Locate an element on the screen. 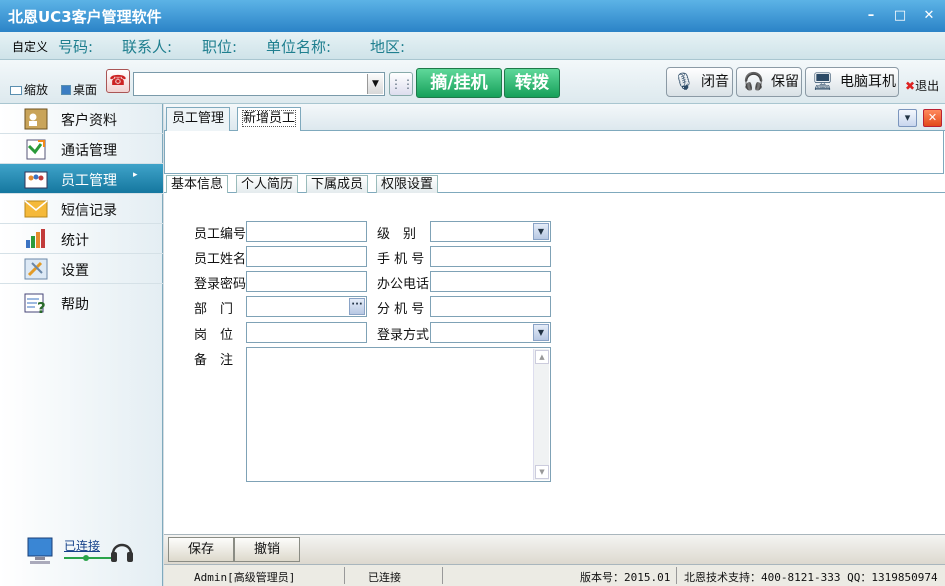 The image size is (945, 586). mute-label: 闭音 is located at coordinates (715, 82).